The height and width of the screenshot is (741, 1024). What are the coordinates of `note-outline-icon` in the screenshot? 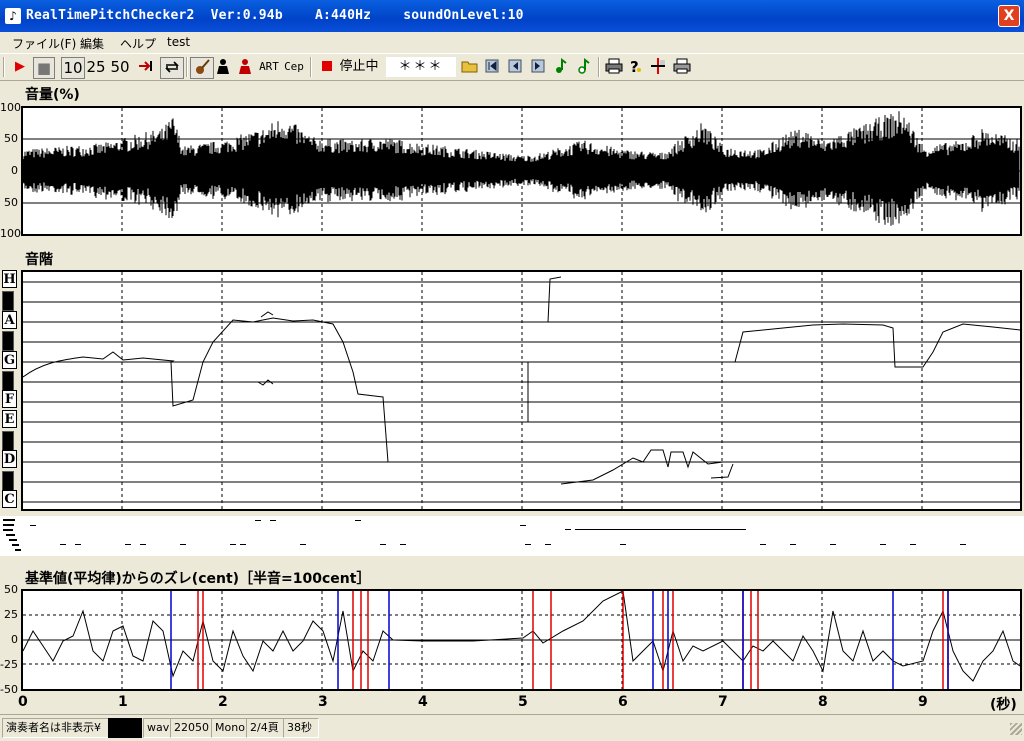 It's located at (584, 67).